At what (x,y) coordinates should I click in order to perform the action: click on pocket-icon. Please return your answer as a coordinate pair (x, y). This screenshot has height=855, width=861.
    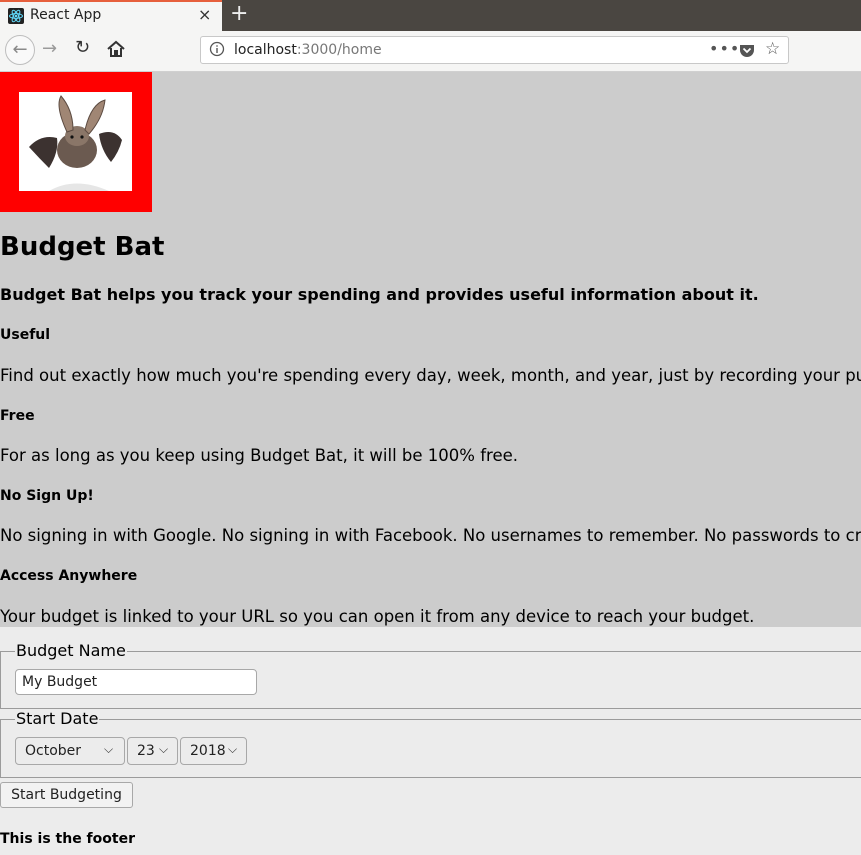
    Looking at the image, I should click on (747, 50).